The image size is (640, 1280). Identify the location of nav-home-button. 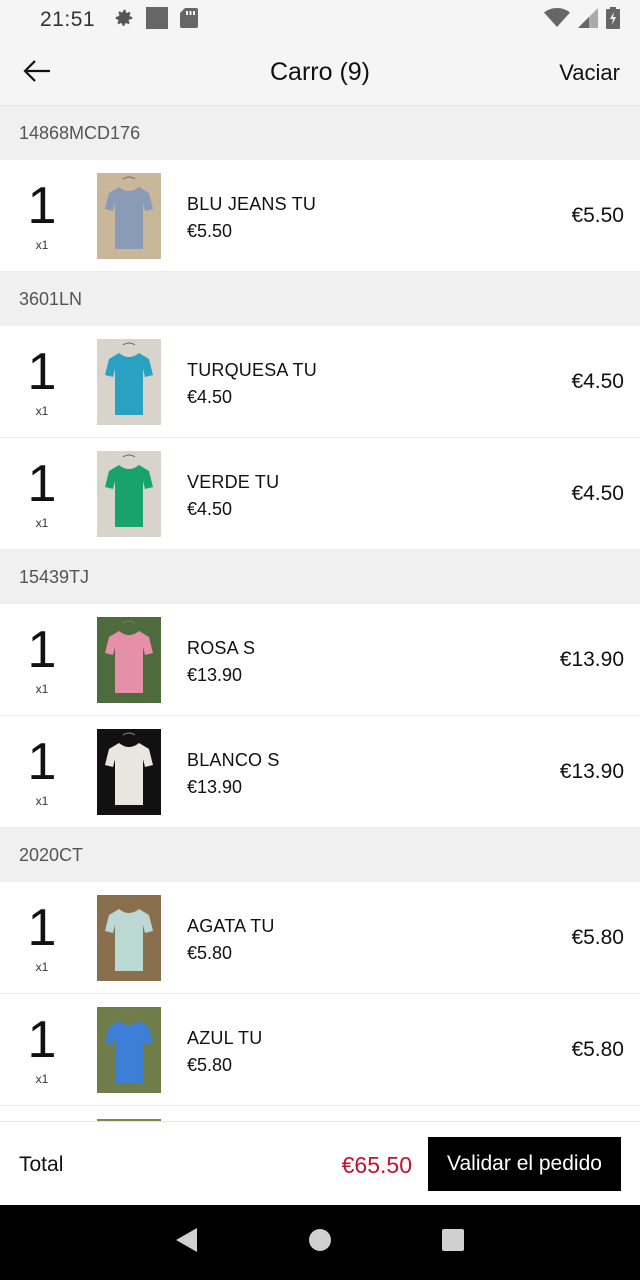
(320, 1243).